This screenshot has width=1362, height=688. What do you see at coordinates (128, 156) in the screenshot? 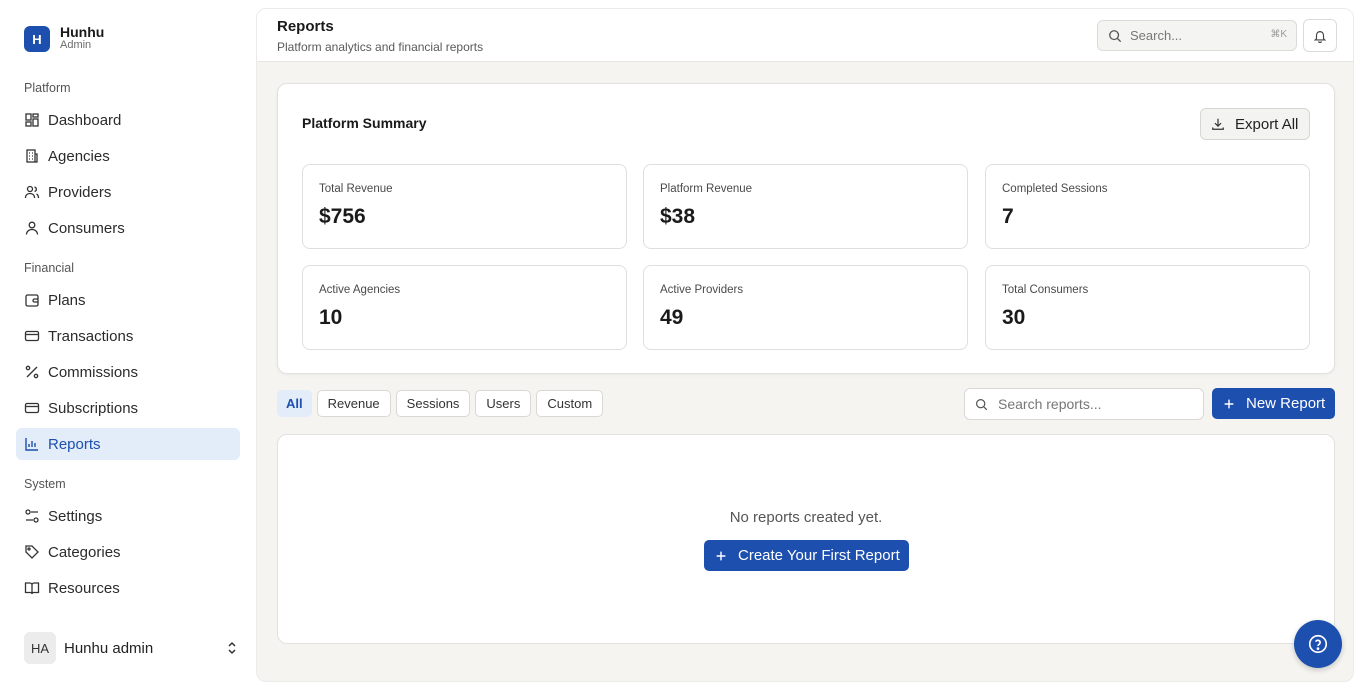
I see `sidebar-item-agencies: Agencies` at bounding box center [128, 156].